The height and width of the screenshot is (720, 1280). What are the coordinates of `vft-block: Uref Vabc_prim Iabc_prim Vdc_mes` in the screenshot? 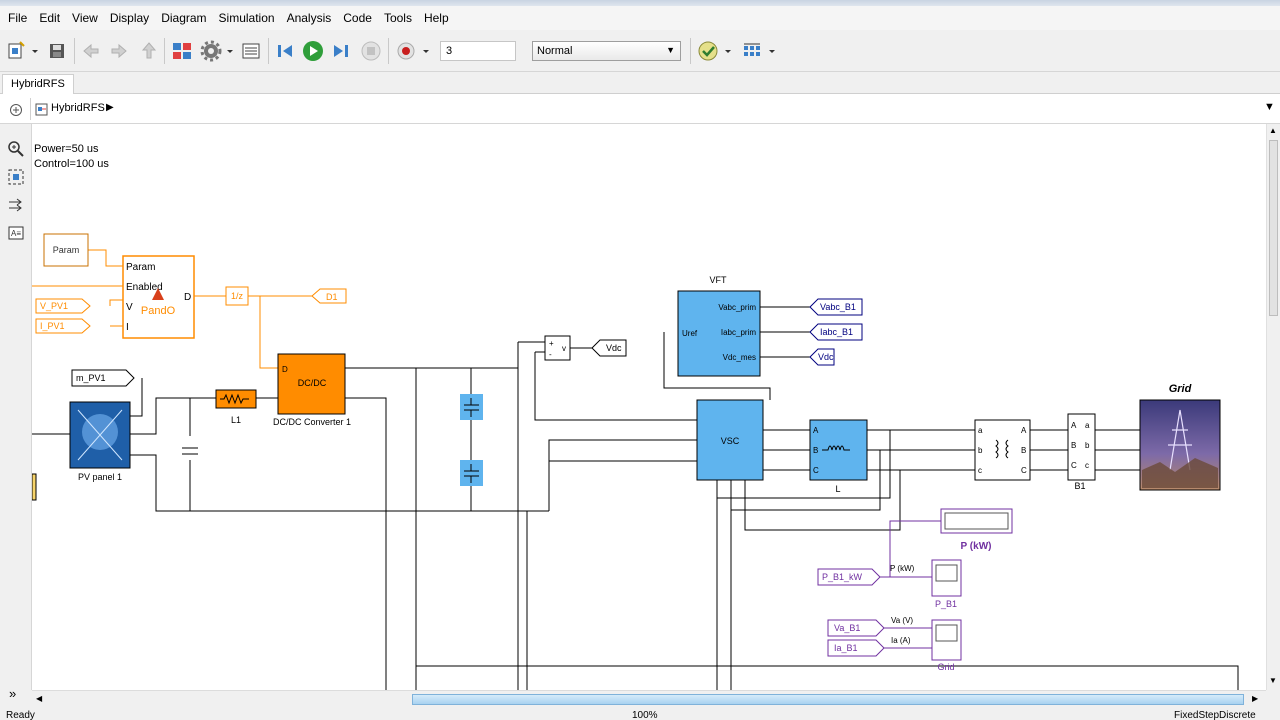 It's located at (719, 333).